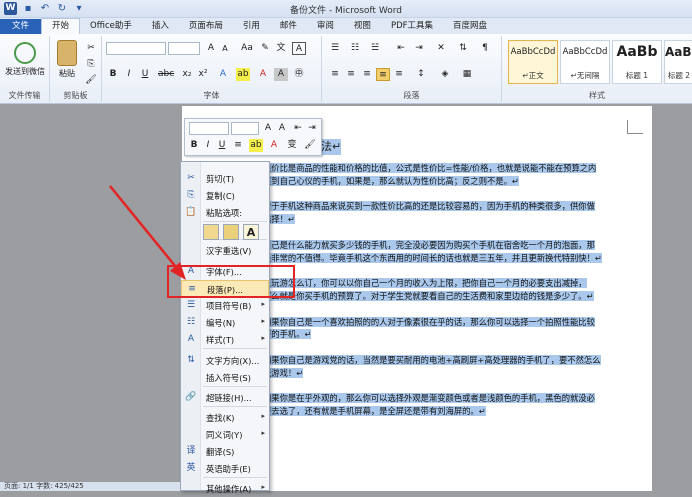 This screenshot has height=497, width=692. I want to click on underline-icon: U, so click(145, 74).